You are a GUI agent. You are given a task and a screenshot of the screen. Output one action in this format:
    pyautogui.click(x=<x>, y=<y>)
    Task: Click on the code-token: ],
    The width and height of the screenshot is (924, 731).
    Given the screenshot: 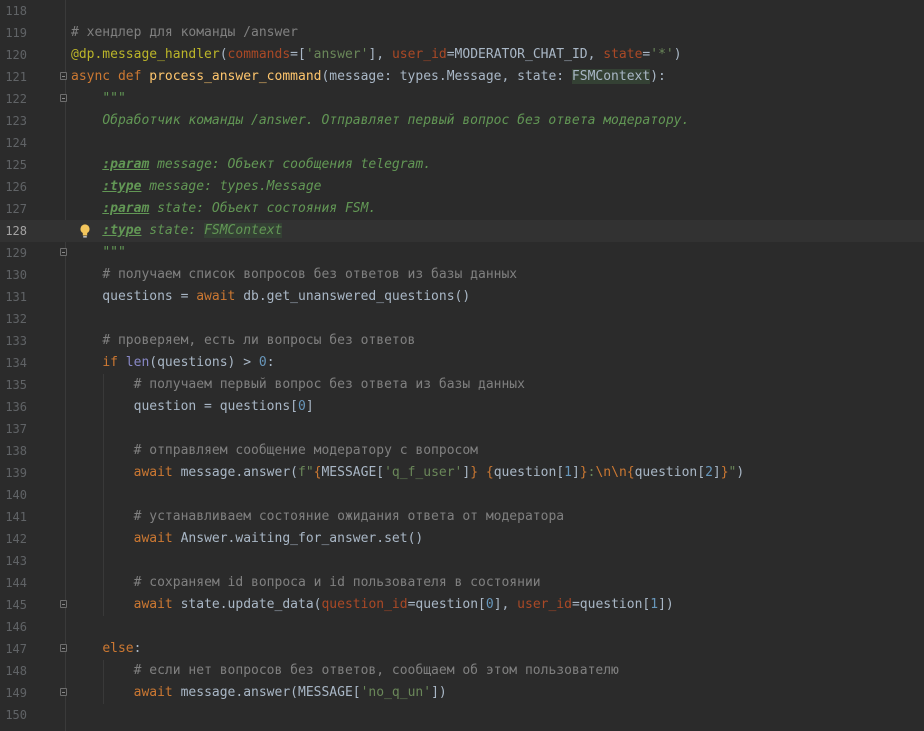 What is the action you would take?
    pyautogui.click(x=380, y=54)
    